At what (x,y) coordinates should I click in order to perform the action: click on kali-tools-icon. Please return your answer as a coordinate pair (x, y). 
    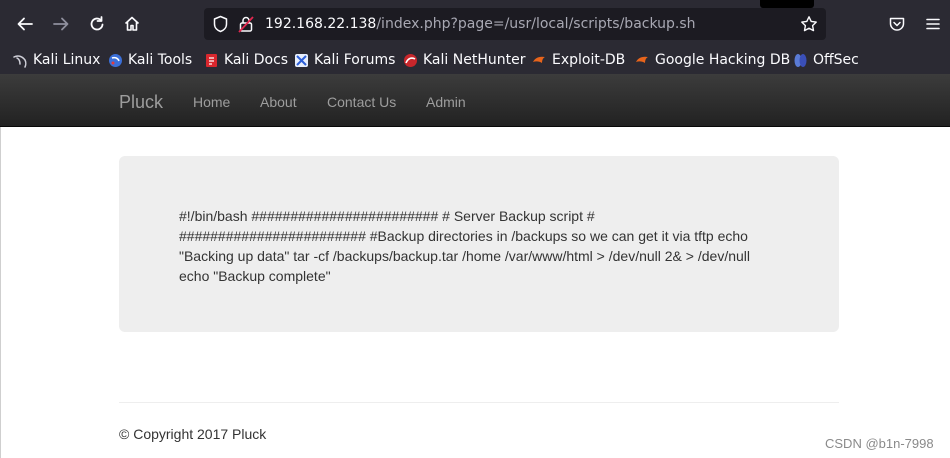
    Looking at the image, I should click on (115, 60).